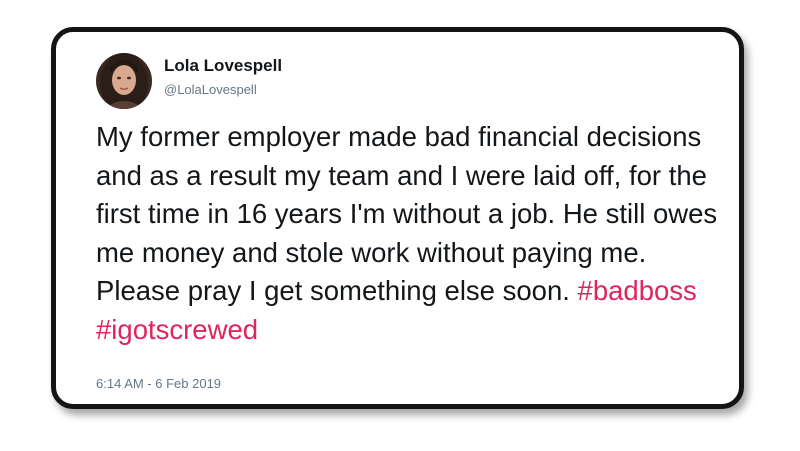  What do you see at coordinates (124, 81) in the screenshot?
I see `avatar` at bounding box center [124, 81].